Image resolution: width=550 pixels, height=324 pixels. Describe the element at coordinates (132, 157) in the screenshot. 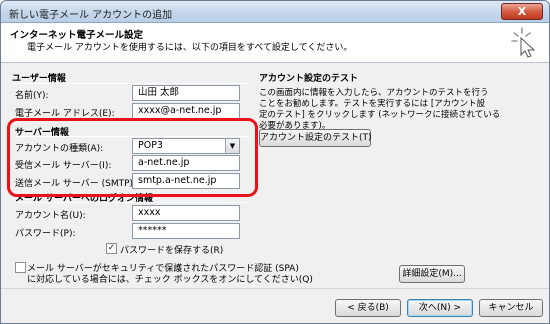

I see `highlight-box` at that location.